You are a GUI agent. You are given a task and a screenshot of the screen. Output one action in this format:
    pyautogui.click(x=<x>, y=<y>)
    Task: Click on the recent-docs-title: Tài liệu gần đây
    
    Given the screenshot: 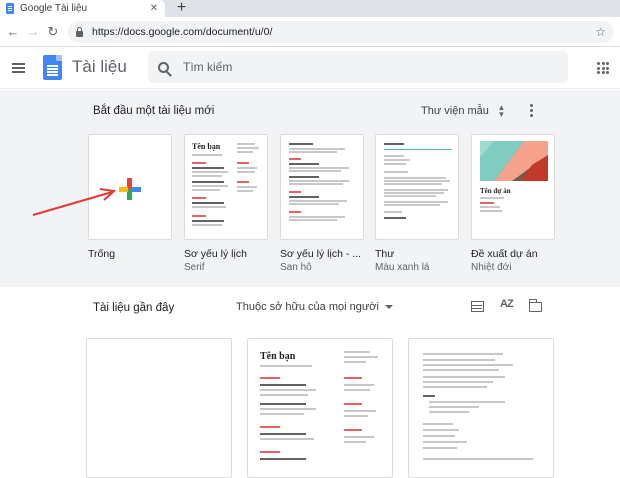 What is the action you would take?
    pyautogui.click(x=134, y=308)
    